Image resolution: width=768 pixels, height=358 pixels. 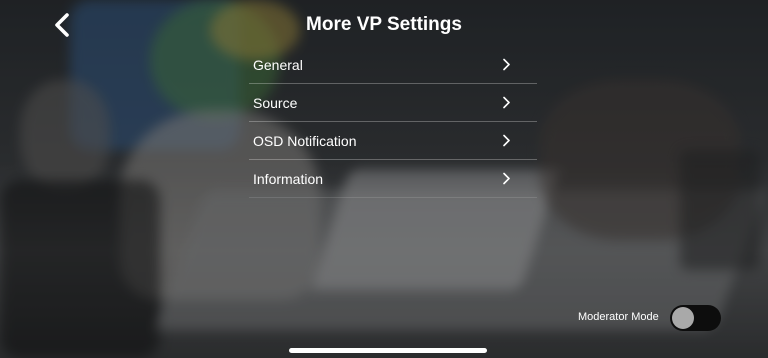 I want to click on menu-item-source: Source, so click(x=393, y=103).